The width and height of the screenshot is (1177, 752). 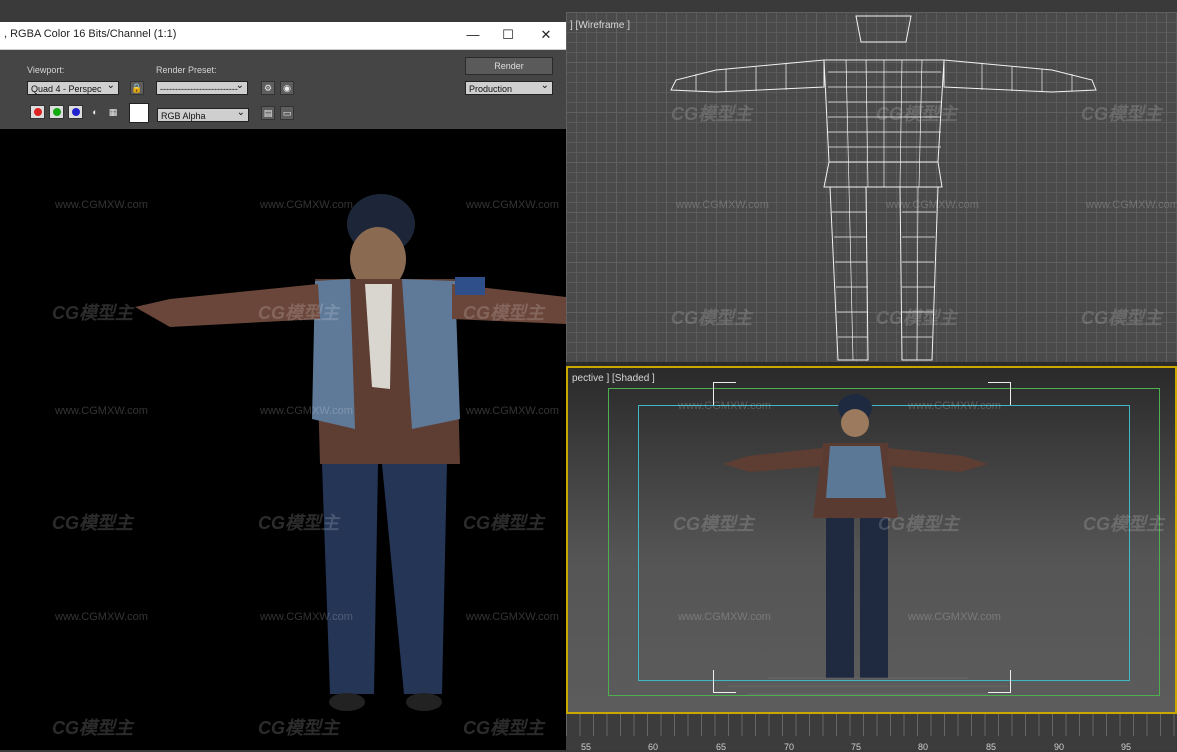 I want to click on maximize-button: ☐, so click(x=508, y=35).